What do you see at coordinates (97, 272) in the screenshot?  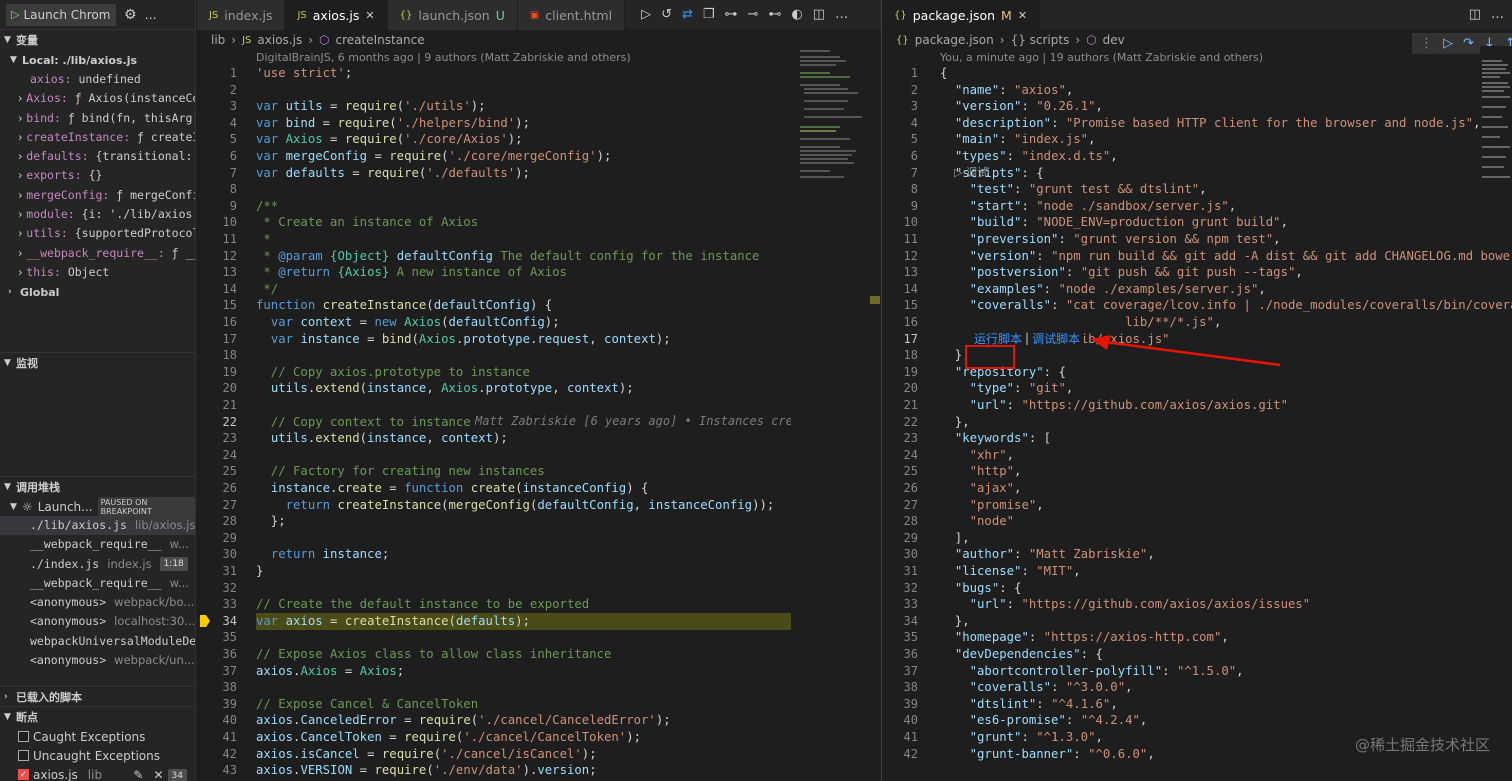 I see `variable-row: › this: Object` at bounding box center [97, 272].